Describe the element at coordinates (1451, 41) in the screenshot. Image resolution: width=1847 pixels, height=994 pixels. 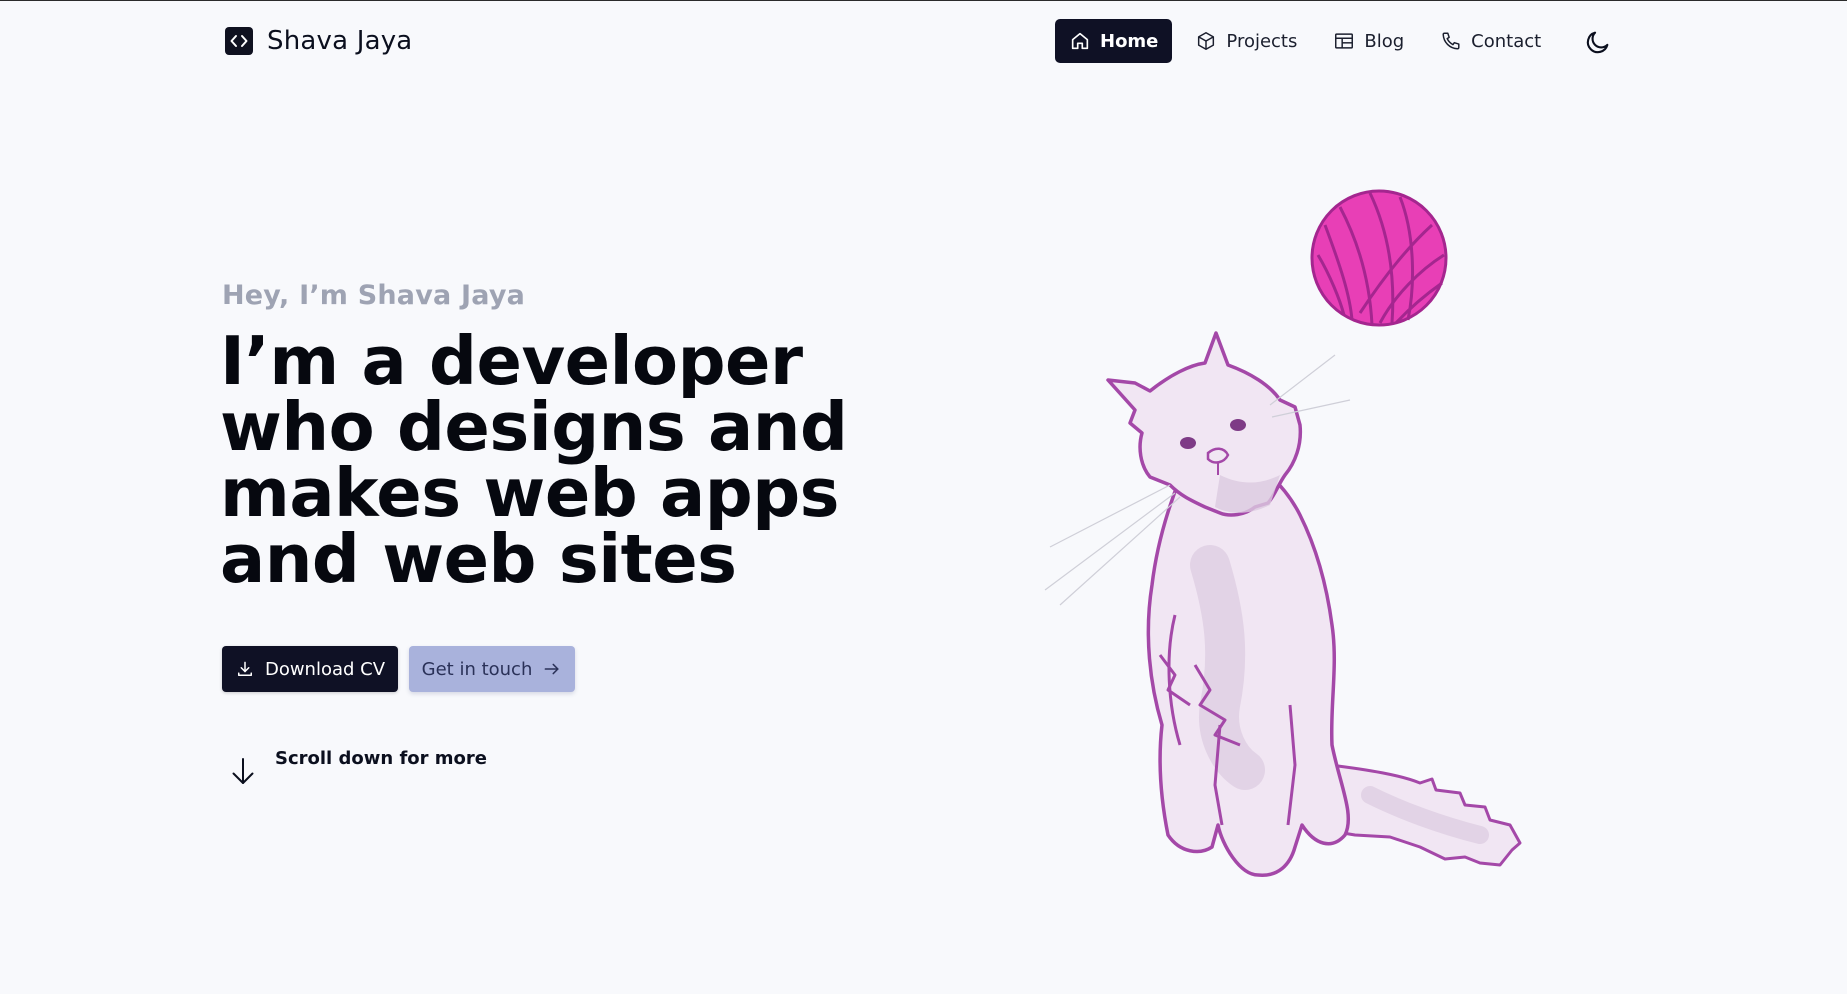
I see `phone-icon` at that location.